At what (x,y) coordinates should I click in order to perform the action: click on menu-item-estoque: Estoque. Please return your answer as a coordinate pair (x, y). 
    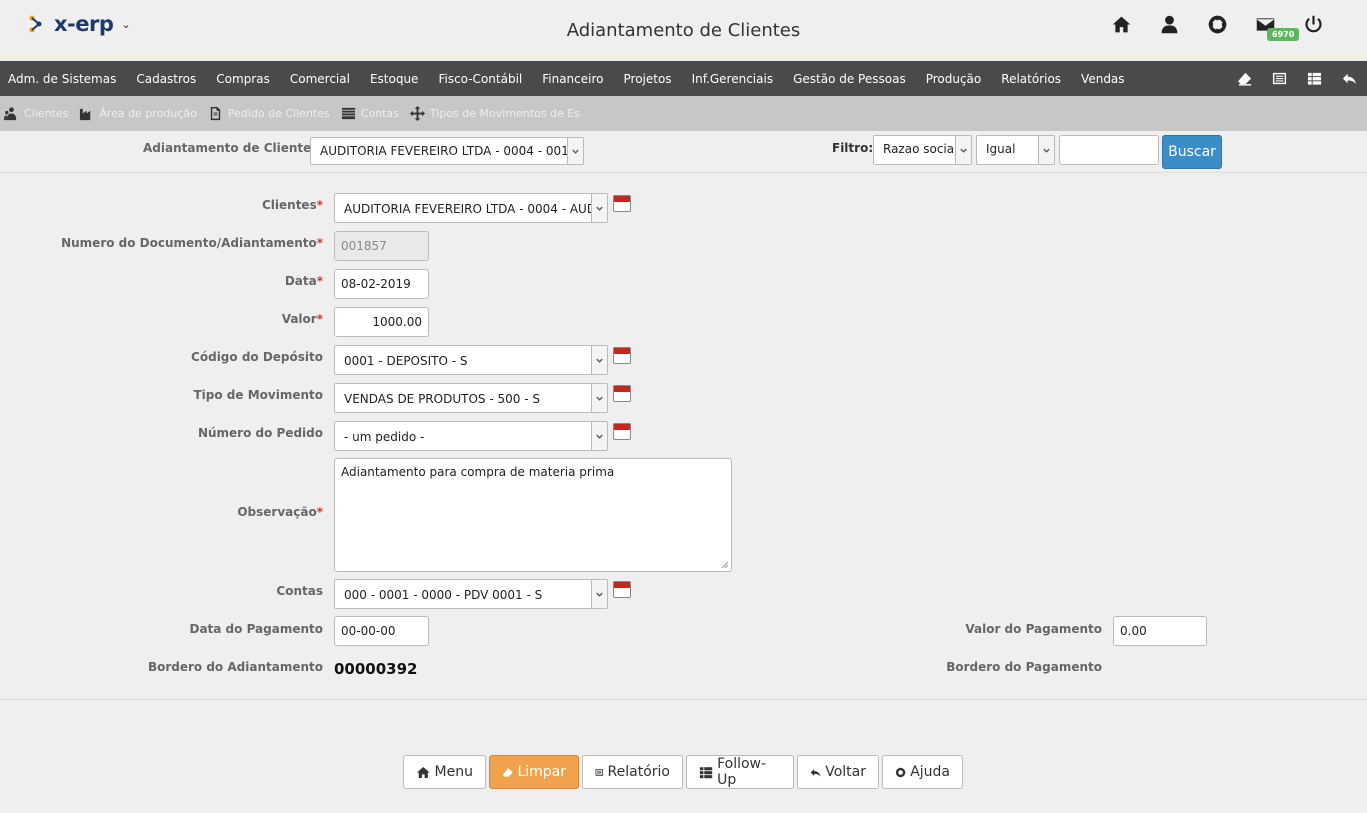
    Looking at the image, I should click on (394, 79).